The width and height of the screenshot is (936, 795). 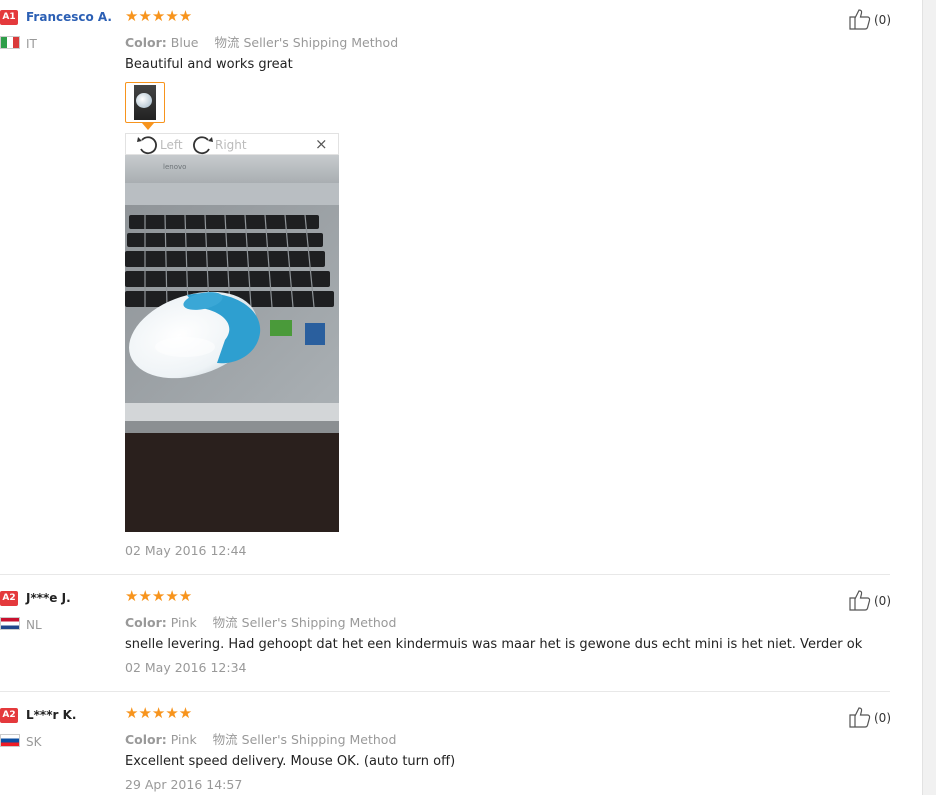 I want to click on reviewer-name: Francesco A., so click(x=69, y=17).